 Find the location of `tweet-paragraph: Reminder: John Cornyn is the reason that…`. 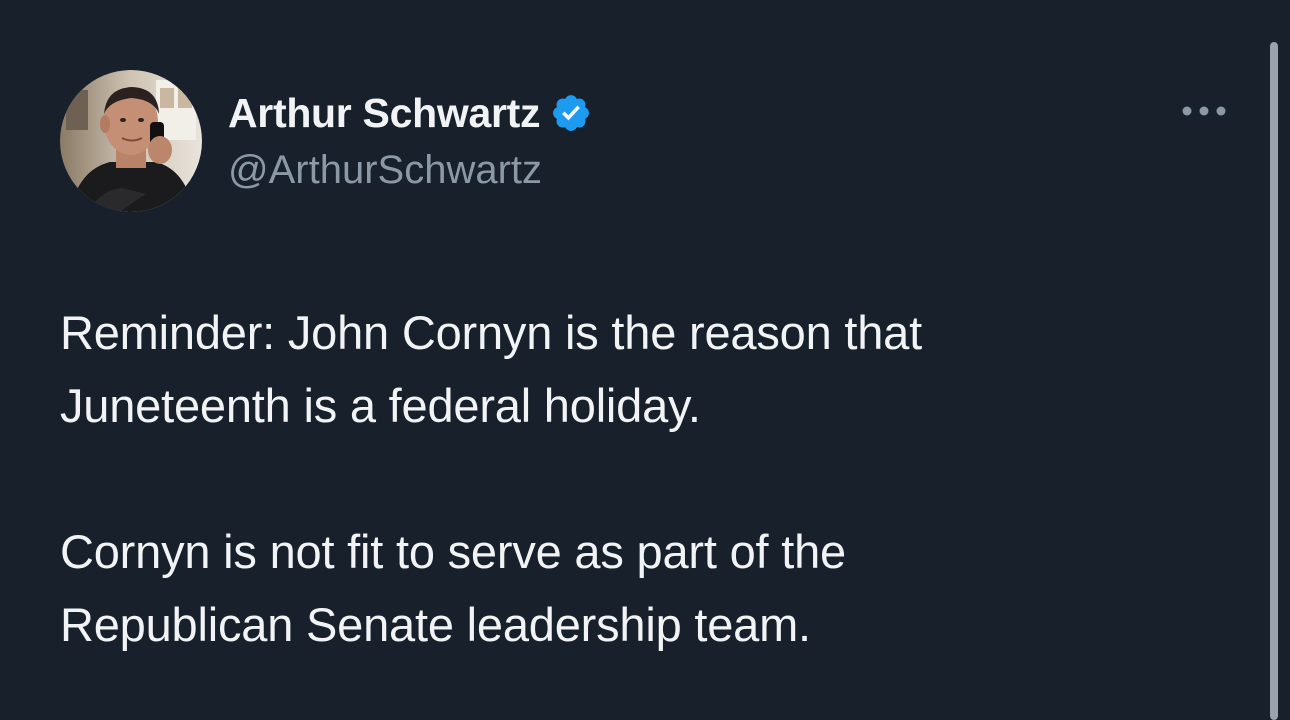

tweet-paragraph: Reminder: John Cornyn is the reason that… is located at coordinates (491, 369).